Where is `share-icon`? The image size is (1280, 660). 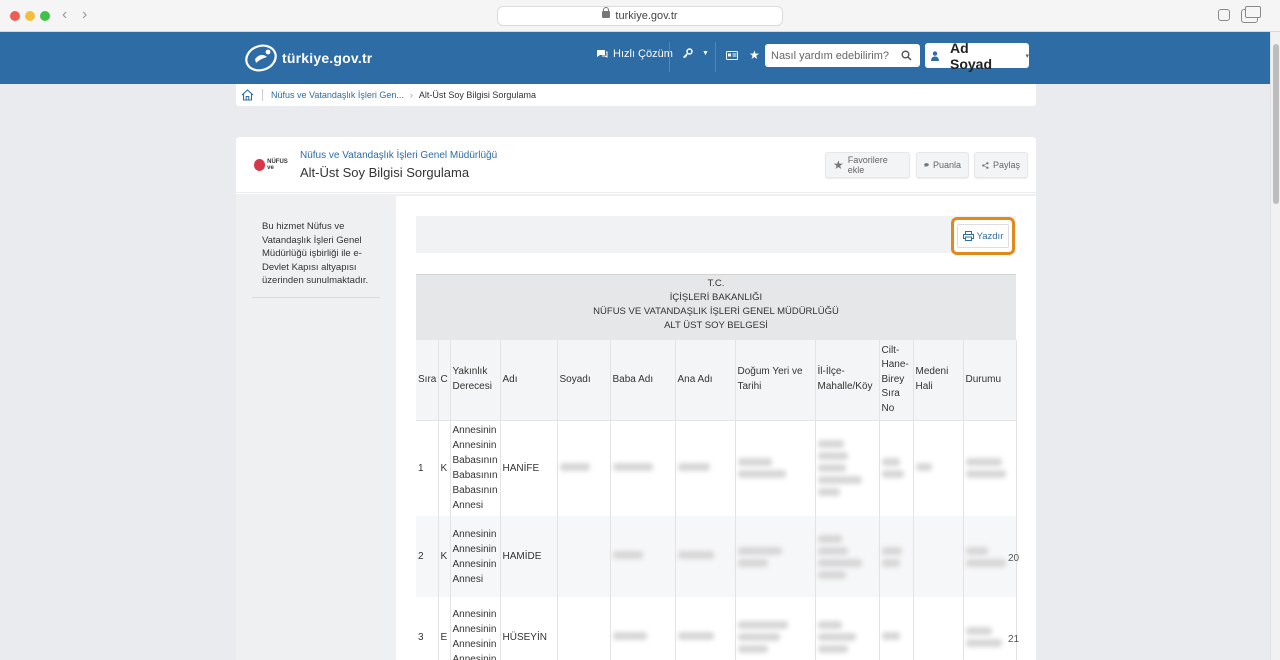 share-icon is located at coordinates (985, 165).